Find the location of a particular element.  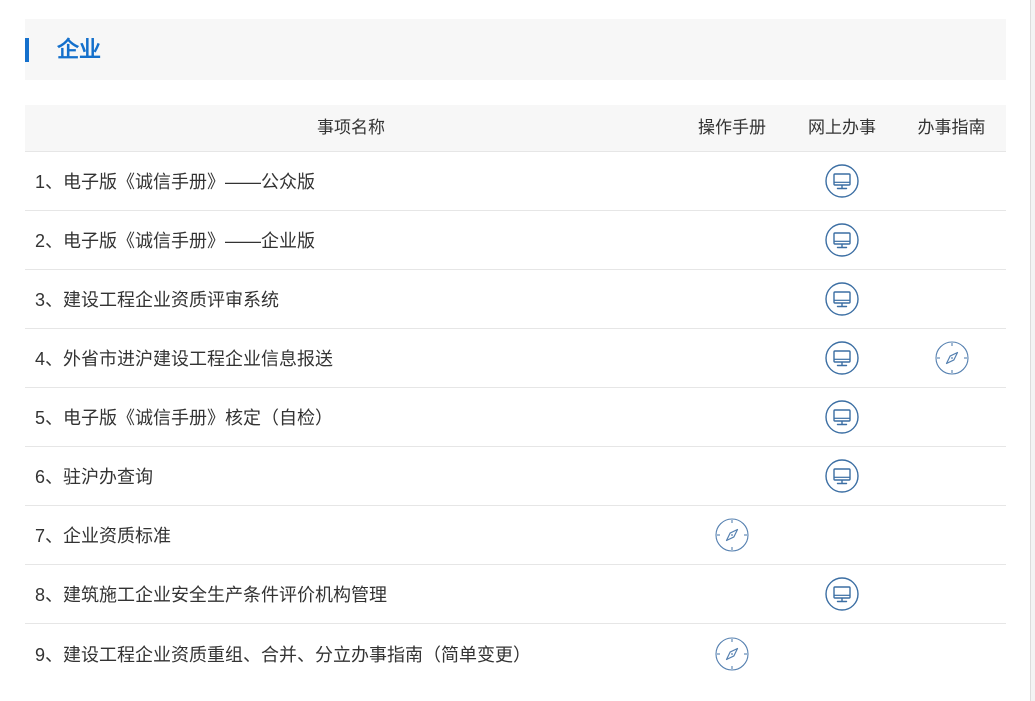

column-header-online: 网上办事 is located at coordinates (842, 127).